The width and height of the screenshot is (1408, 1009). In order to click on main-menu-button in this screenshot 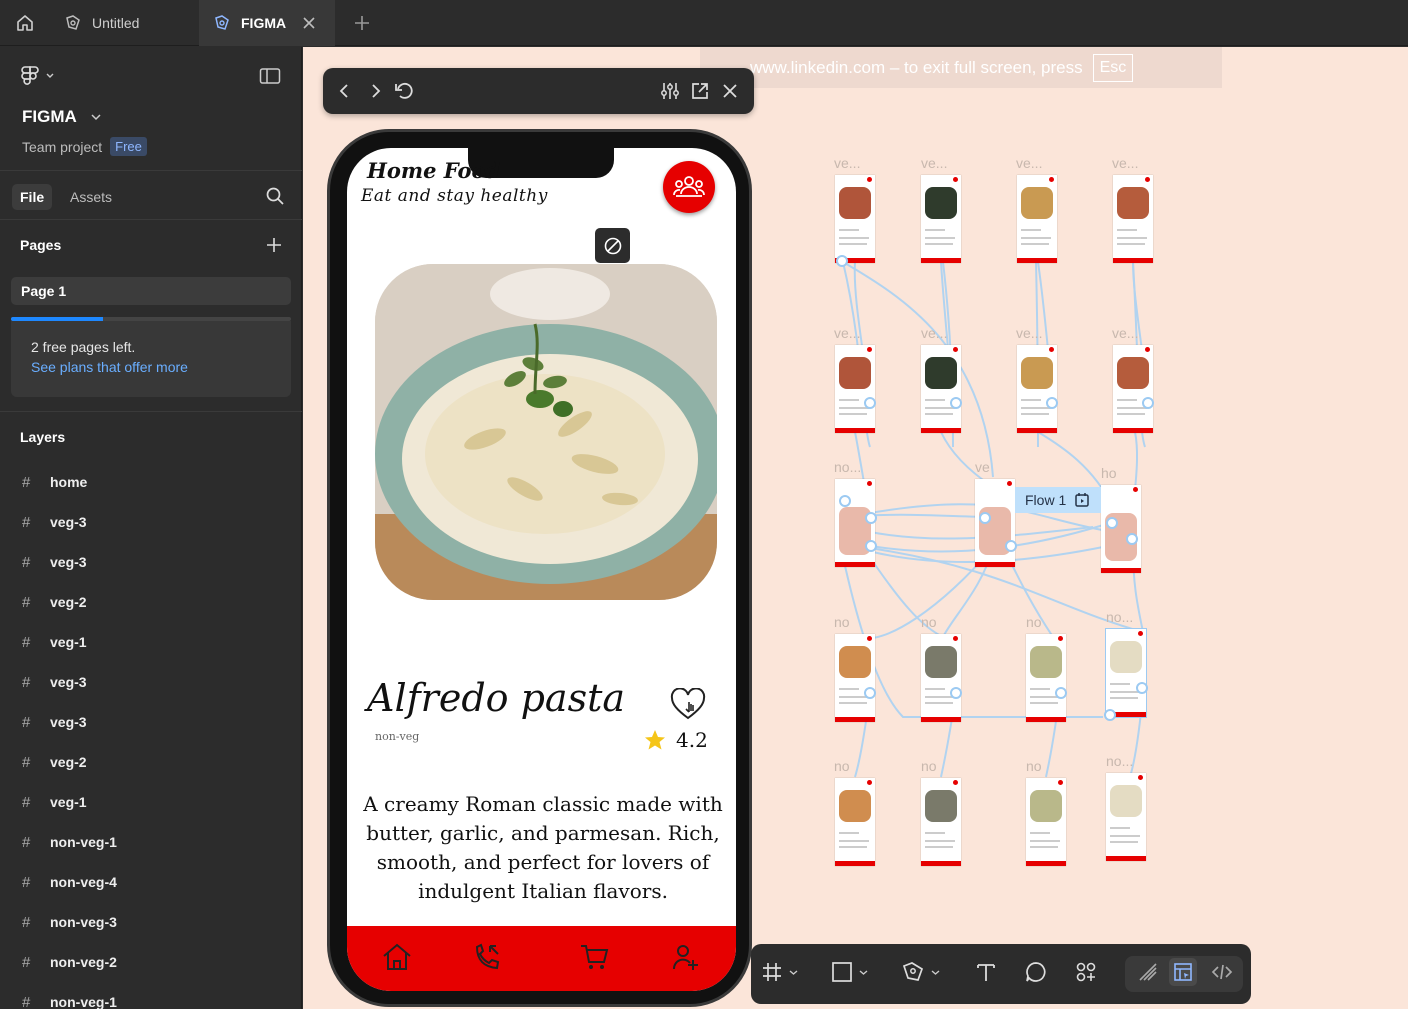, I will do `click(37, 76)`.